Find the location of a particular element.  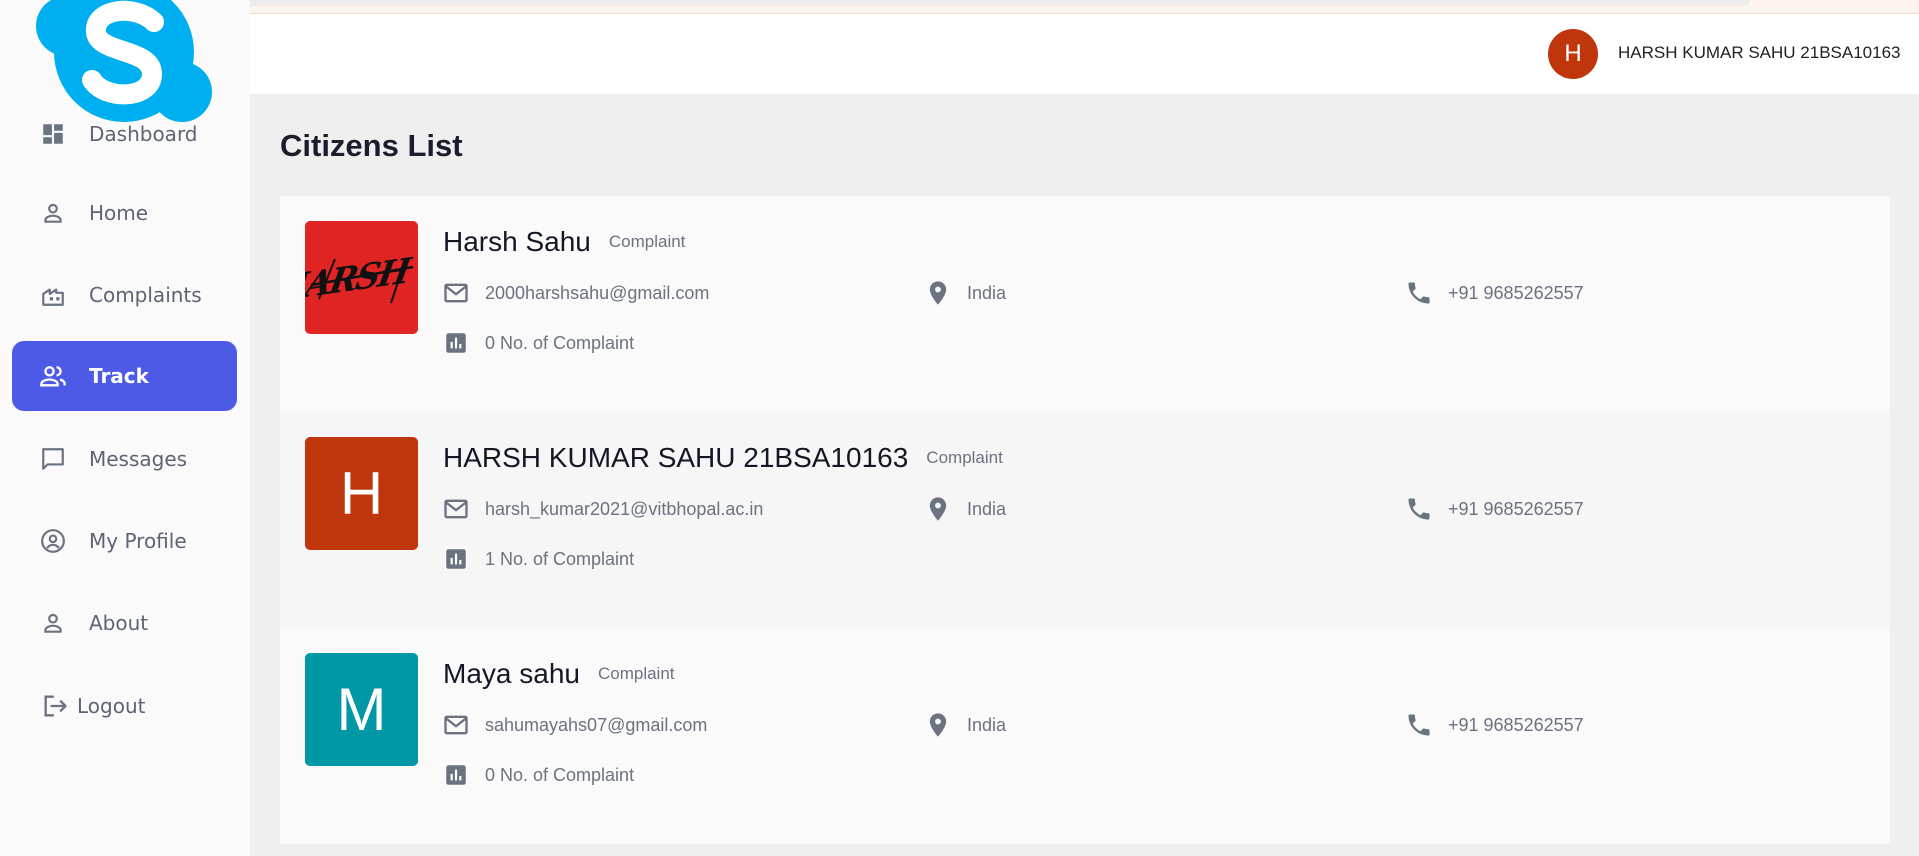

harsh-signature-logo-icon: HARSH is located at coordinates (360, 280).